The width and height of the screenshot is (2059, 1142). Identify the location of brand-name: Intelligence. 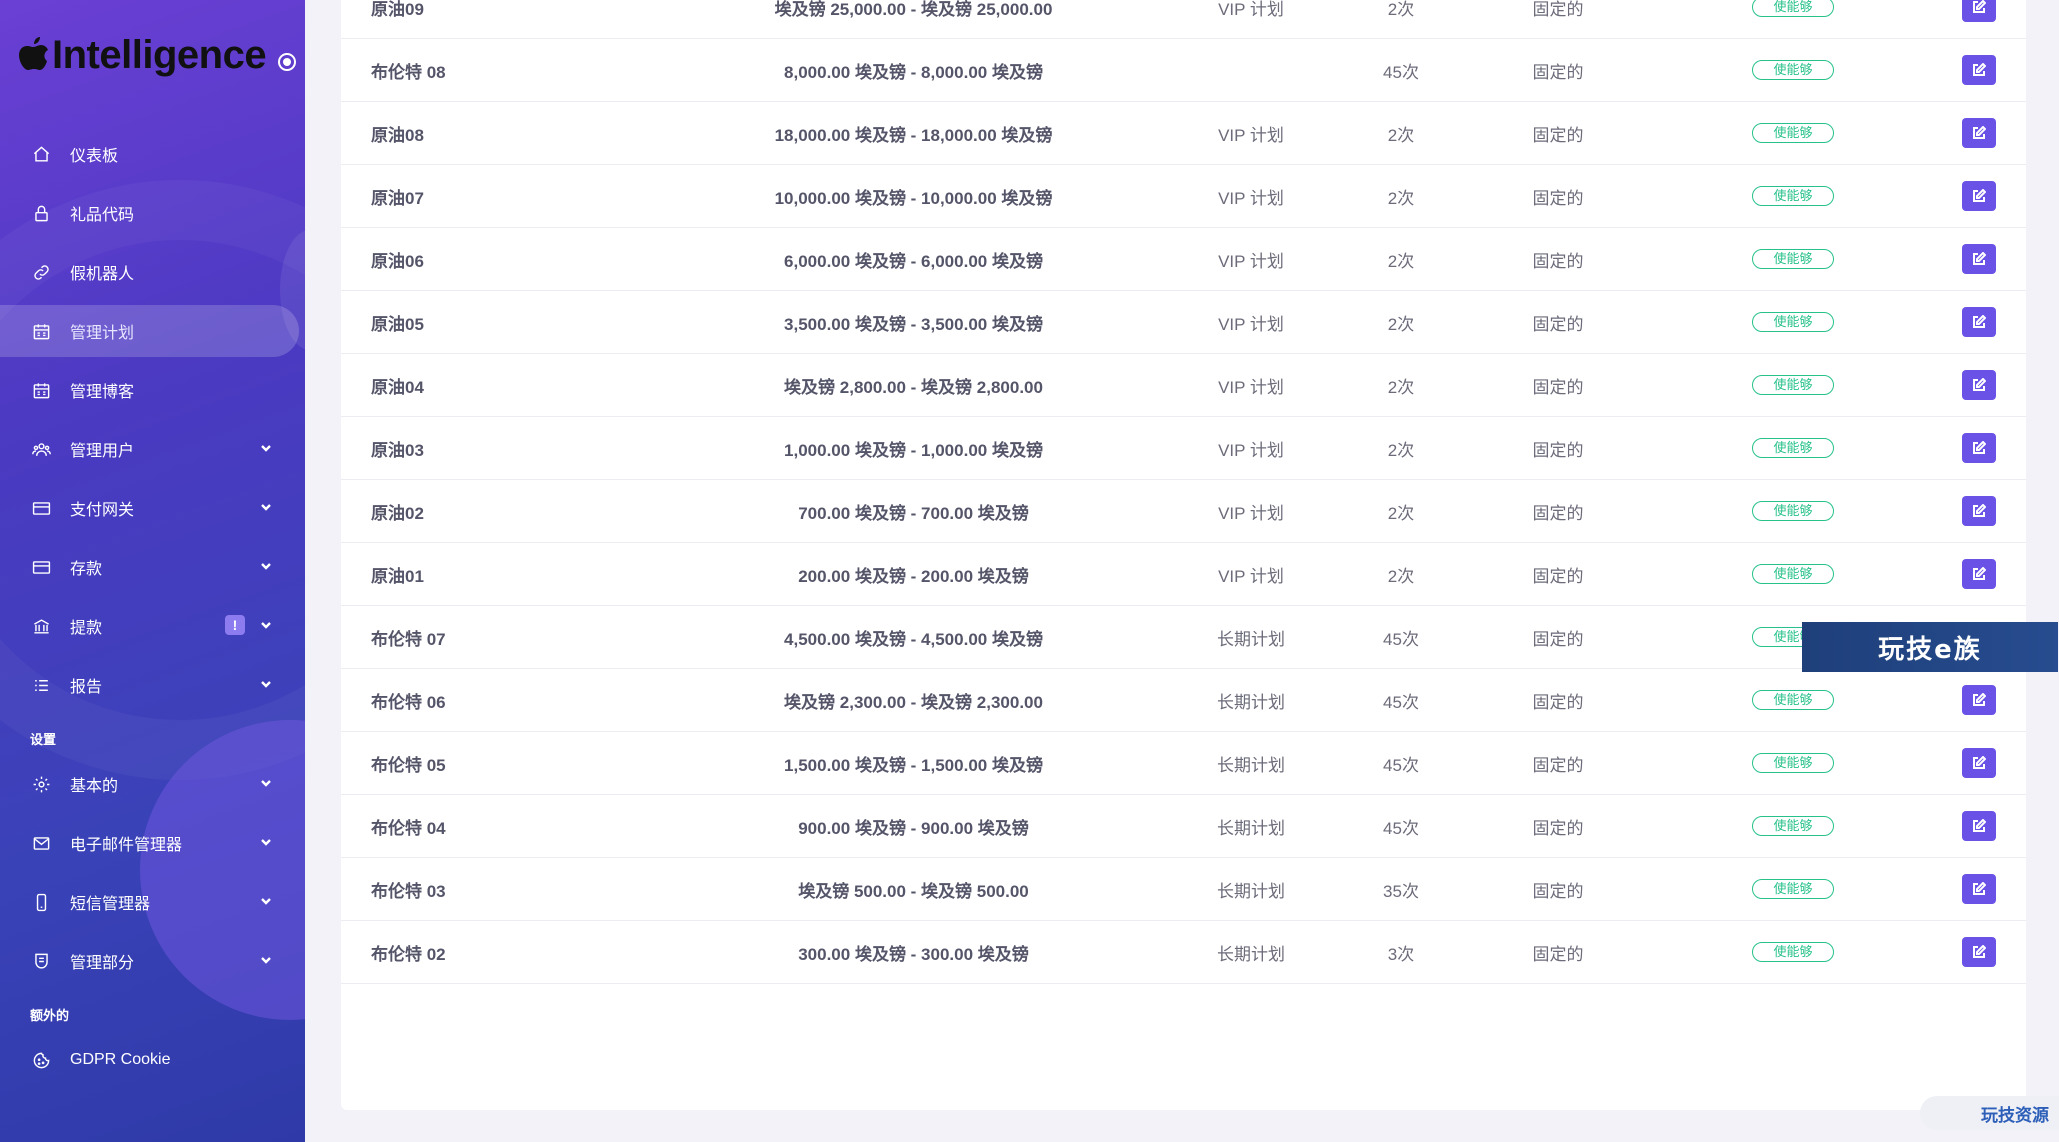
(159, 54).